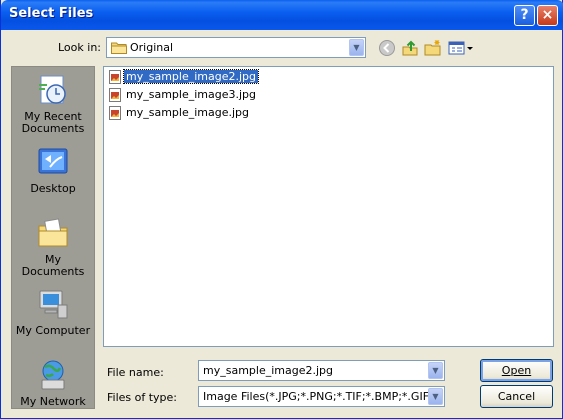 The image size is (563, 419). Describe the element at coordinates (187, 112) in the screenshot. I see `file-name: my_sample_image.jpg` at that location.